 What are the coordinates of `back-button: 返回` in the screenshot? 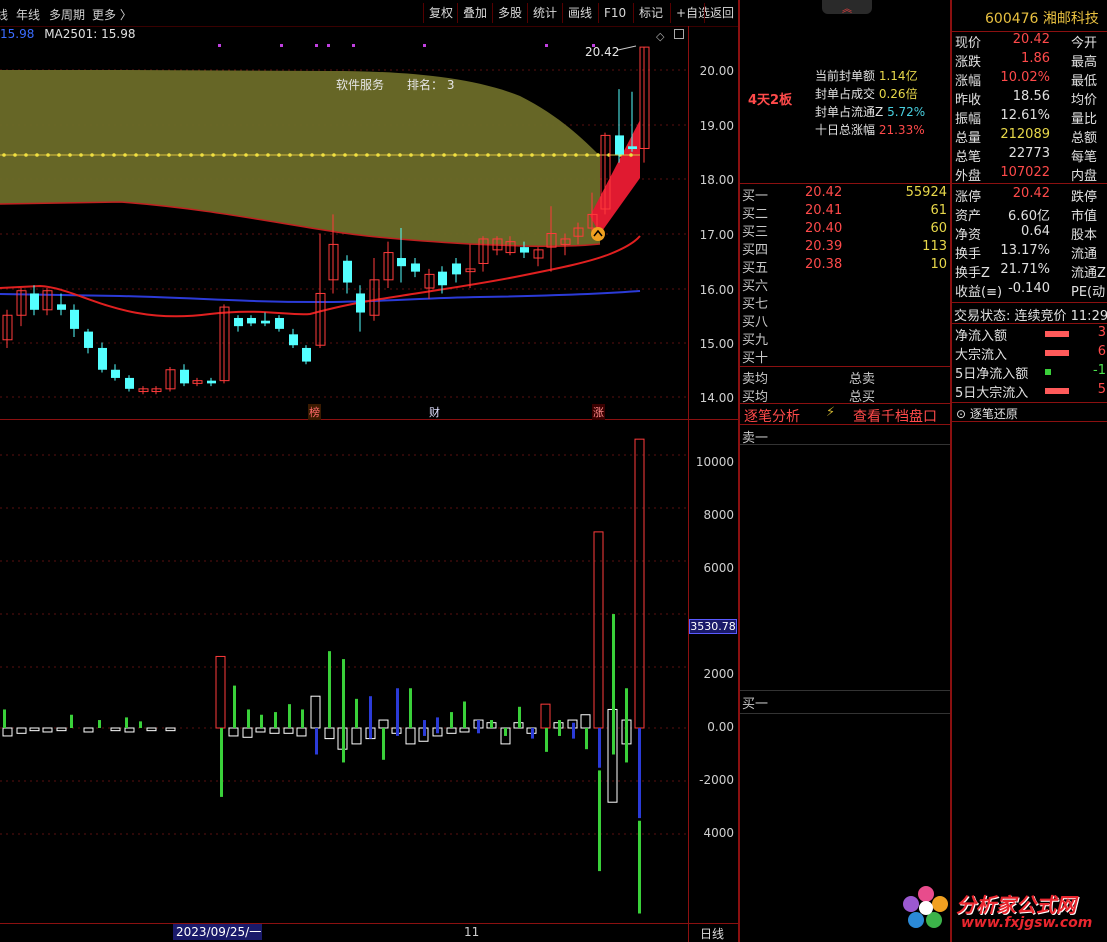 It's located at (721, 13).